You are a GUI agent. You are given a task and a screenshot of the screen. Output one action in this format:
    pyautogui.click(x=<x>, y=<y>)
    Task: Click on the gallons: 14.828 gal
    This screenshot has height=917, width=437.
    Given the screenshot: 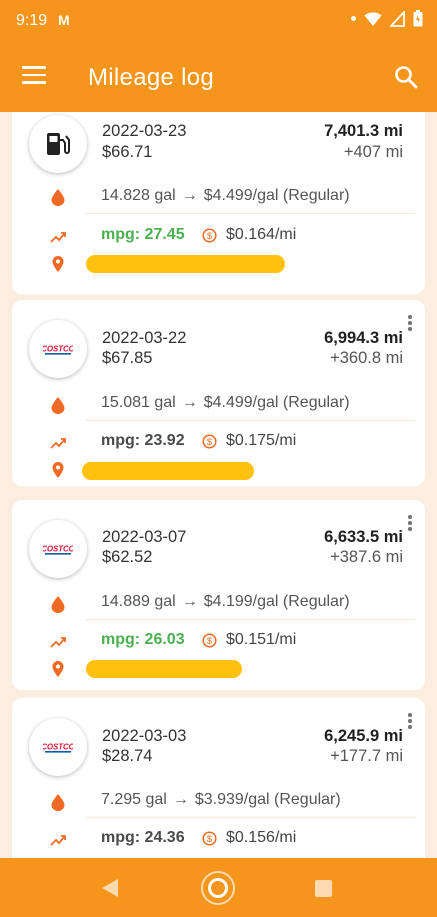 What is the action you would take?
    pyautogui.click(x=138, y=195)
    